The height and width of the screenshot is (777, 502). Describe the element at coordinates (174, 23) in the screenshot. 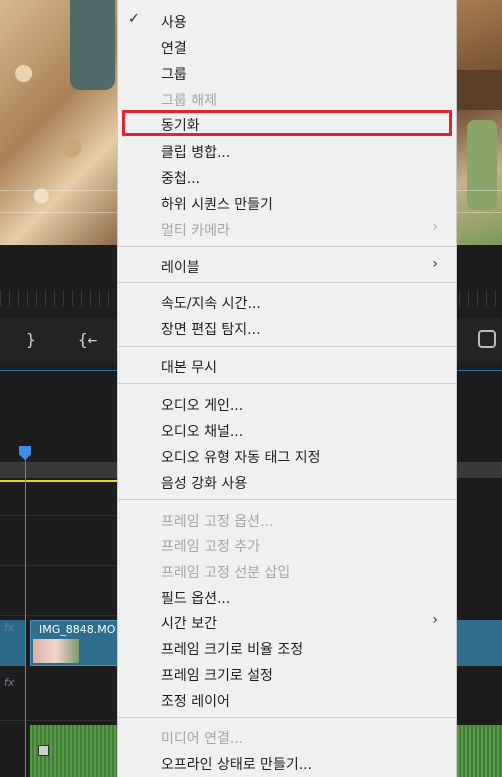

I see `menu-item-label: 사용` at that location.